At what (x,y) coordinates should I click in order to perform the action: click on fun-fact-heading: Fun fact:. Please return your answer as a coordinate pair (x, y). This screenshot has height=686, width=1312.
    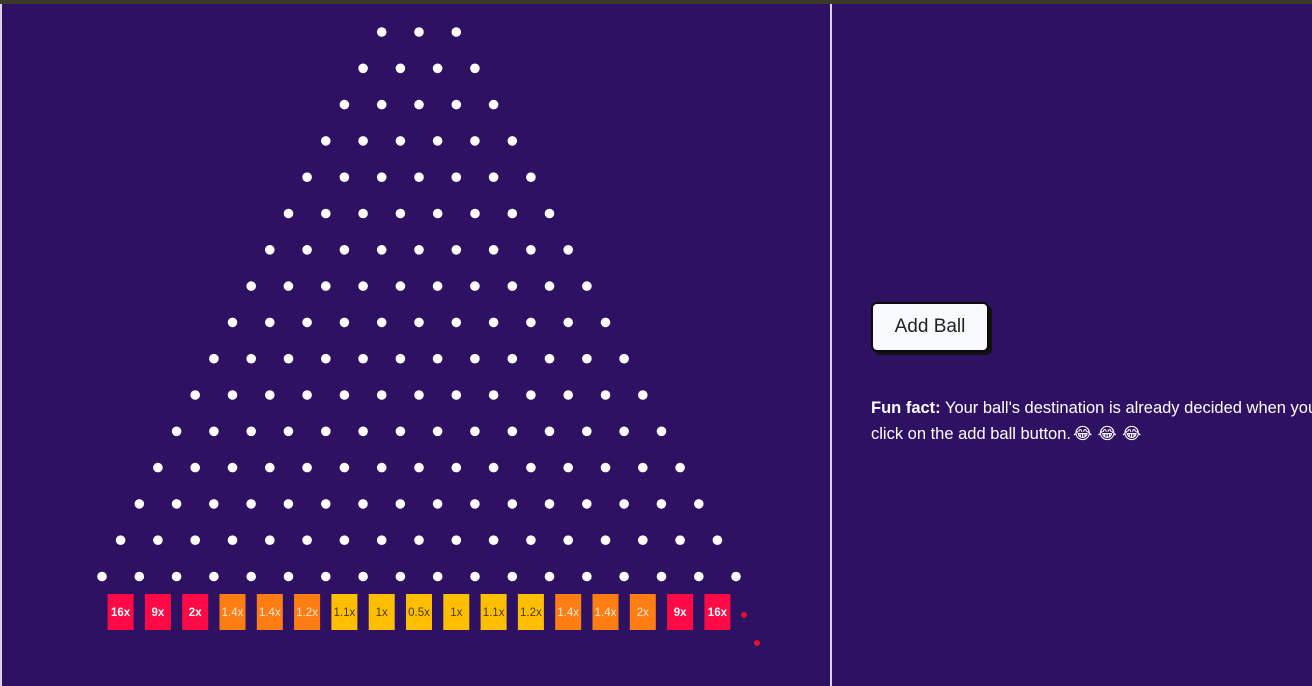
    Looking at the image, I should click on (906, 408).